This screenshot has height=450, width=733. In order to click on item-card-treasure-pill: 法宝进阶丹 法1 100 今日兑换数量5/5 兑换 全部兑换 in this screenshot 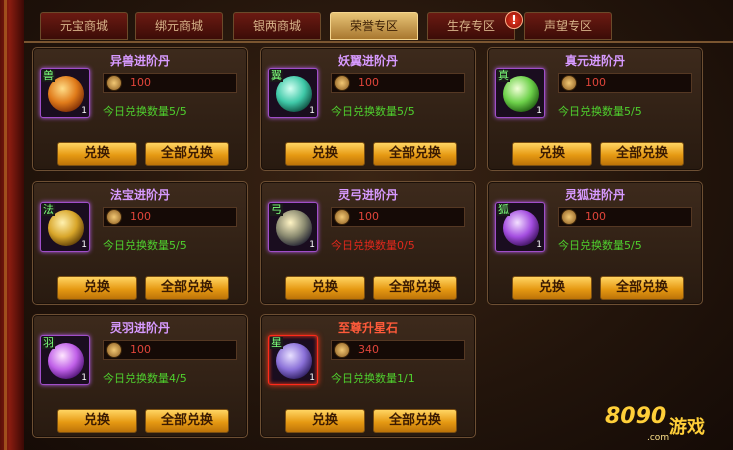, I will do `click(140, 243)`.